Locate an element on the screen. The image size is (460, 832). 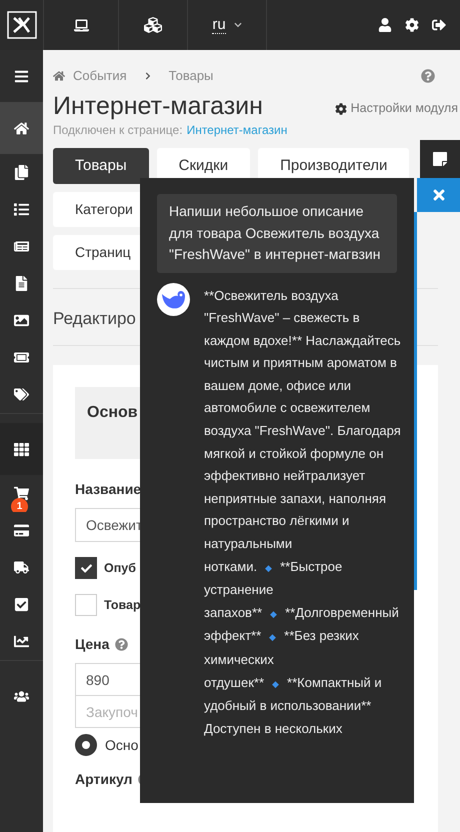
notes-button is located at coordinates (440, 159).